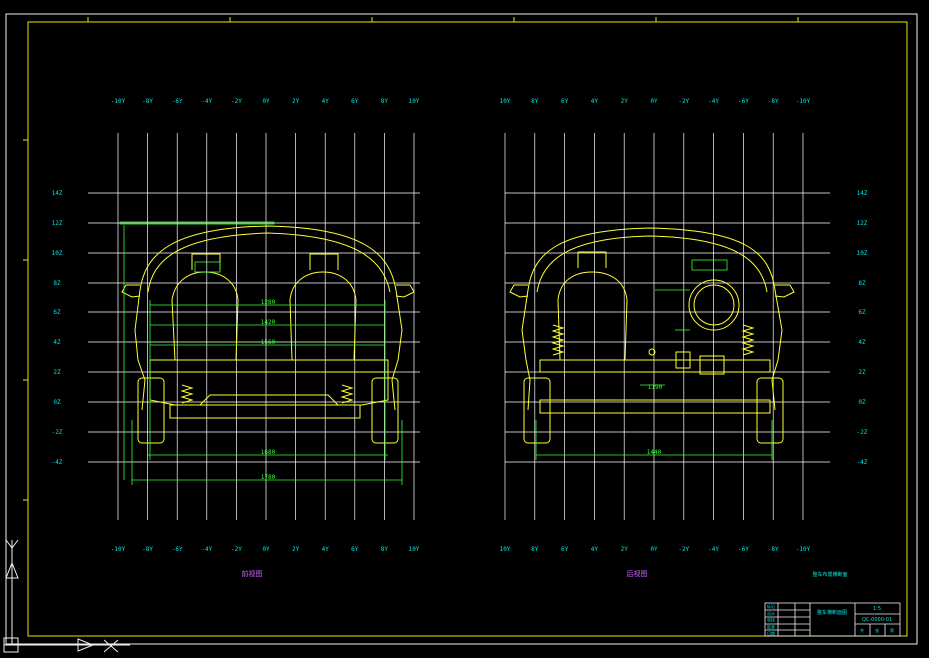 This screenshot has height=658, width=929. What do you see at coordinates (268, 342) in the screenshot?
I see `dimension-text: 1560` at bounding box center [268, 342].